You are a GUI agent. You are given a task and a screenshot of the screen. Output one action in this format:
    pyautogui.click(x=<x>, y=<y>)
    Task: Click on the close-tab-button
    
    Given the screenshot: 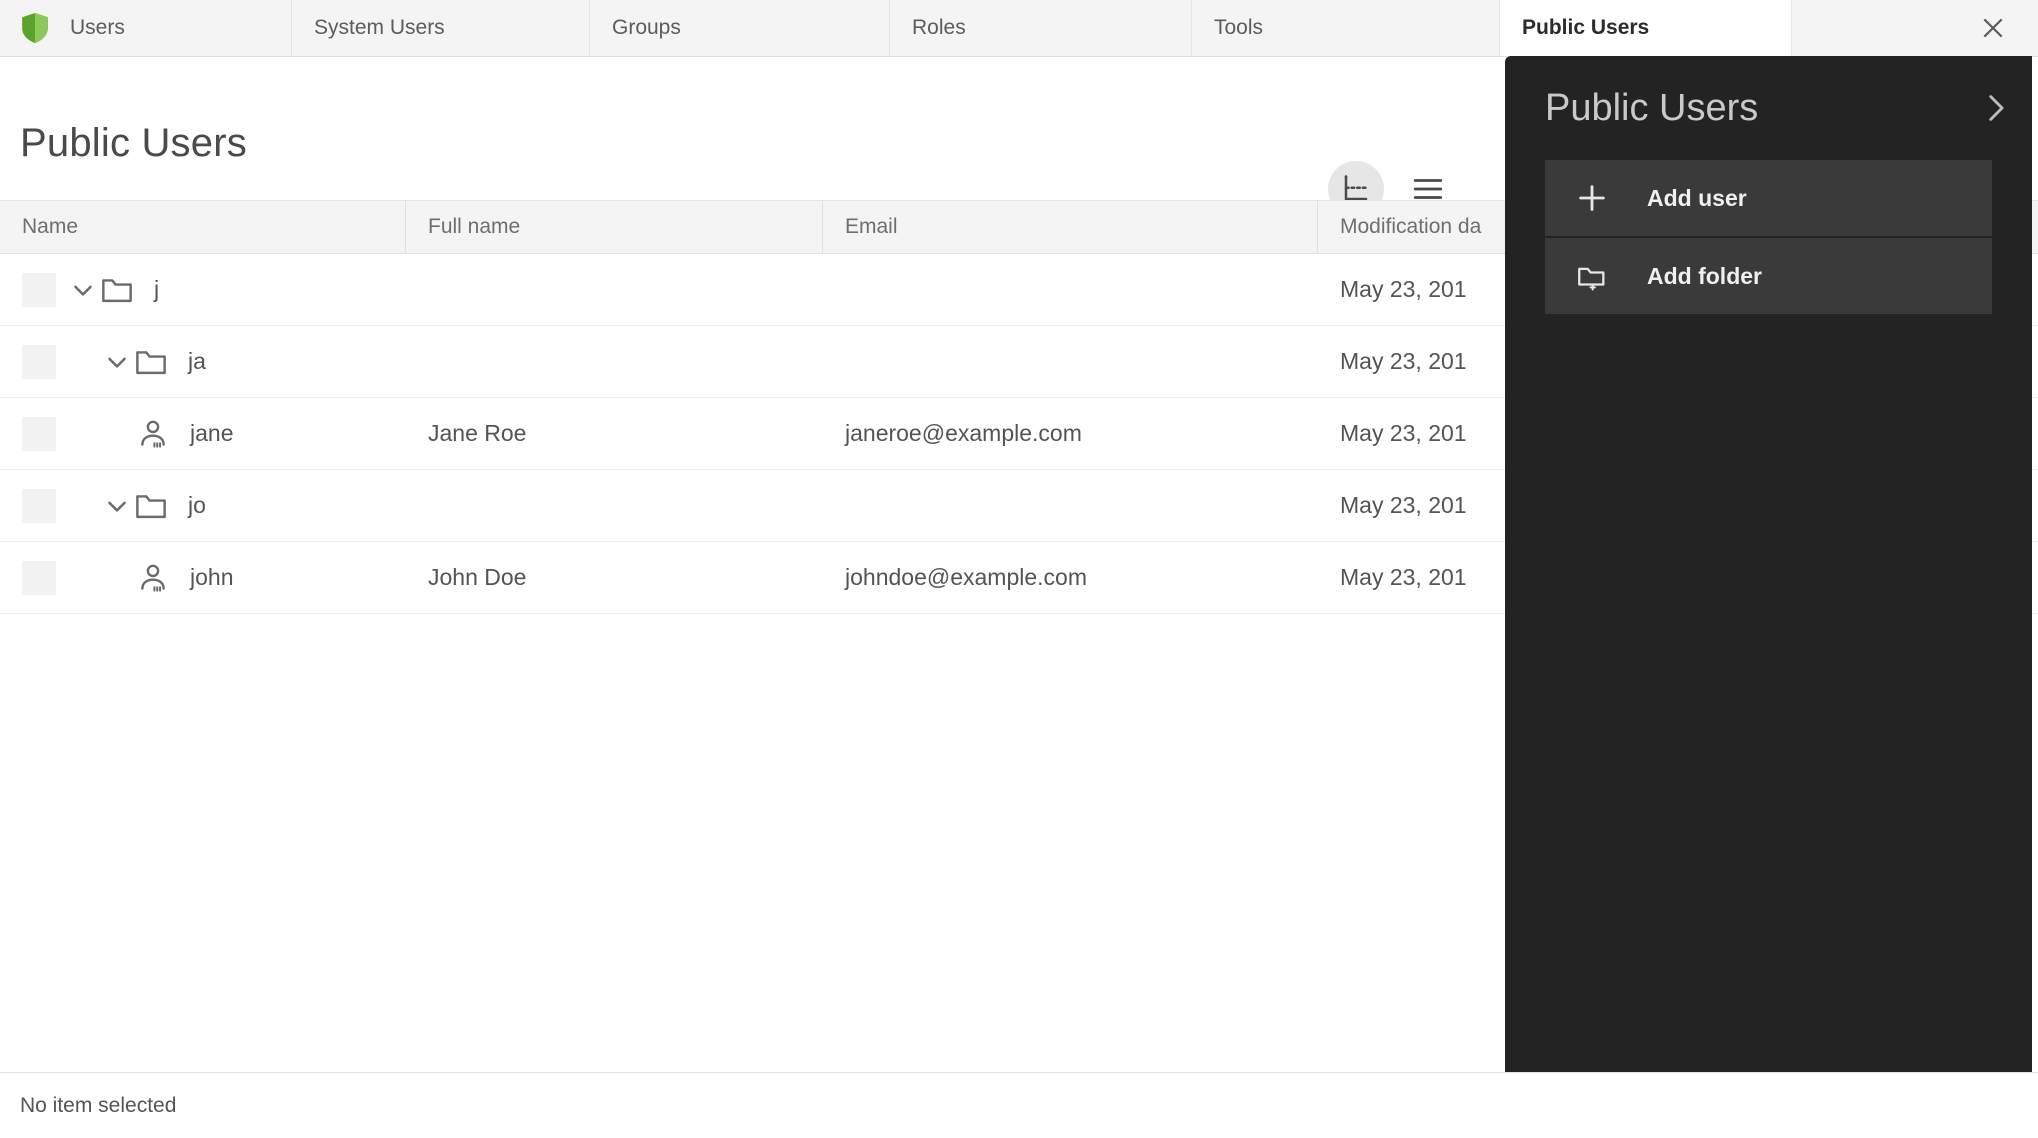 What is the action you would take?
    pyautogui.click(x=1993, y=28)
    